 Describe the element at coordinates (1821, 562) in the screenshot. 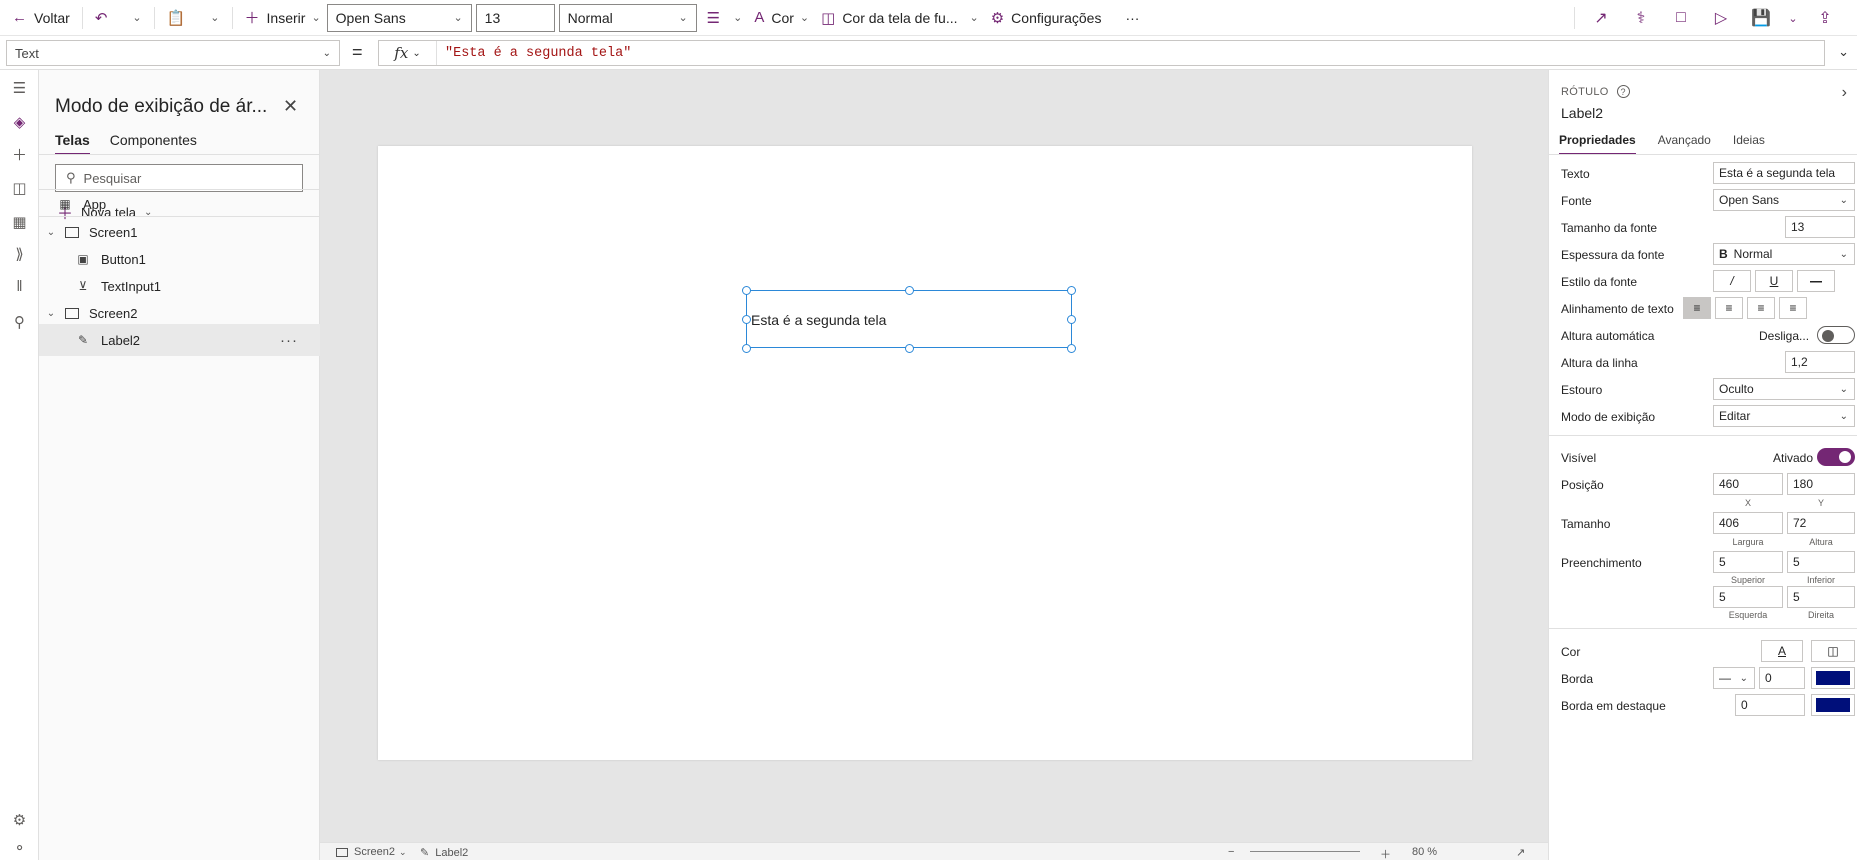

I see `padding-bottom-input: 5` at that location.